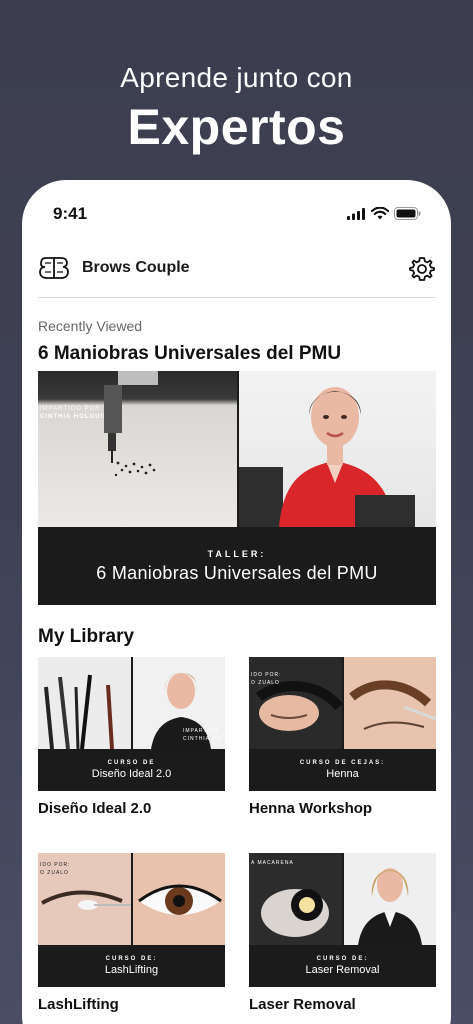 This screenshot has height=1024, width=473. What do you see at coordinates (189, 354) in the screenshot?
I see `recent-course-title: 6 Maniobras Universales del PMU` at bounding box center [189, 354].